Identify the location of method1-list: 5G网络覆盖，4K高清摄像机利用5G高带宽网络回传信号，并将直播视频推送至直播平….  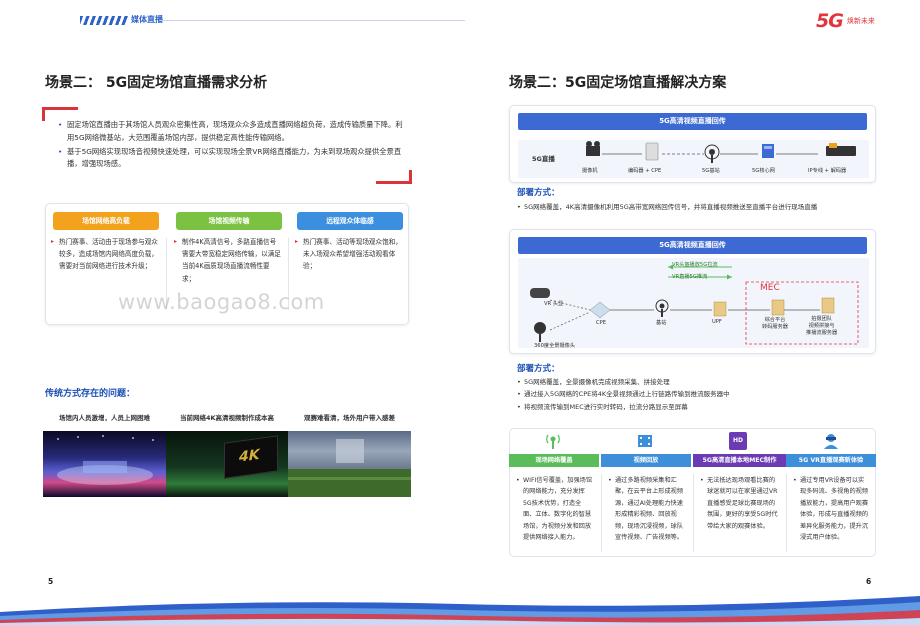
(697, 207).